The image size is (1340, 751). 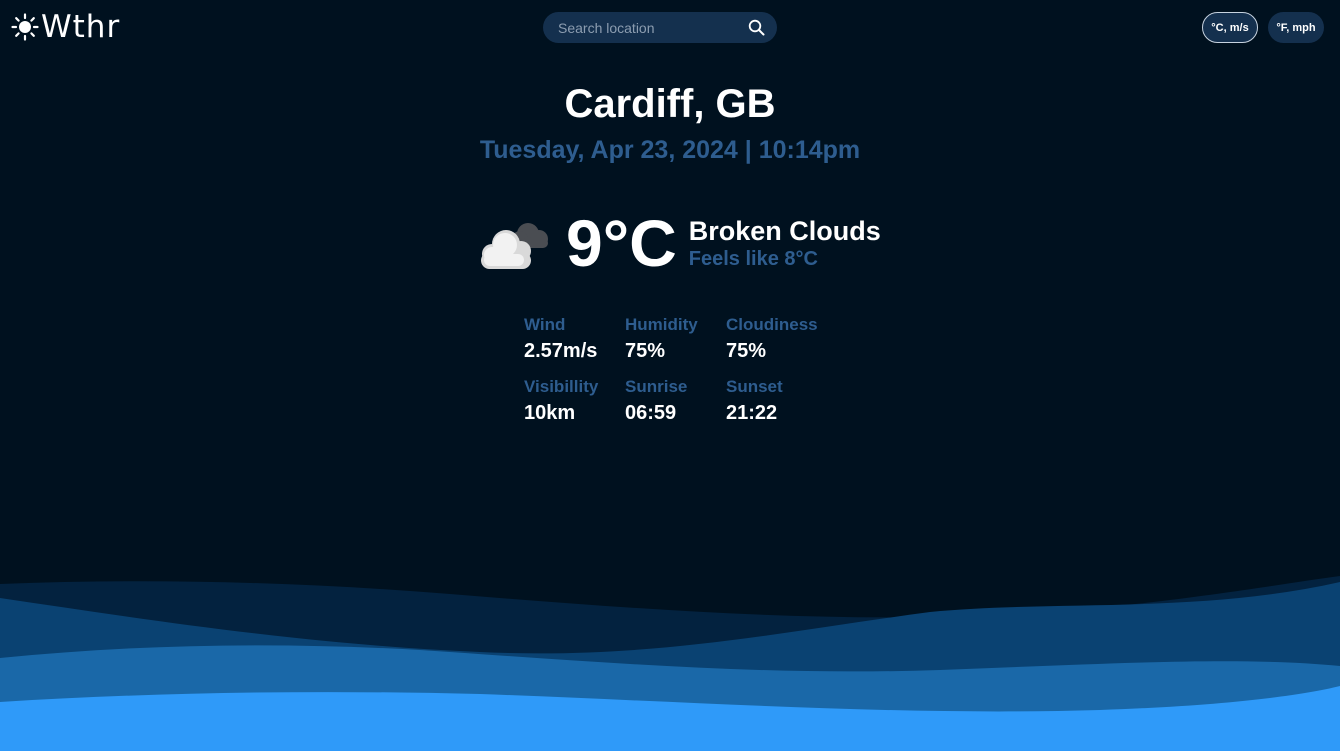 I want to click on condition-block: Broken Clouds Feels like 8°C, so click(x=785, y=243).